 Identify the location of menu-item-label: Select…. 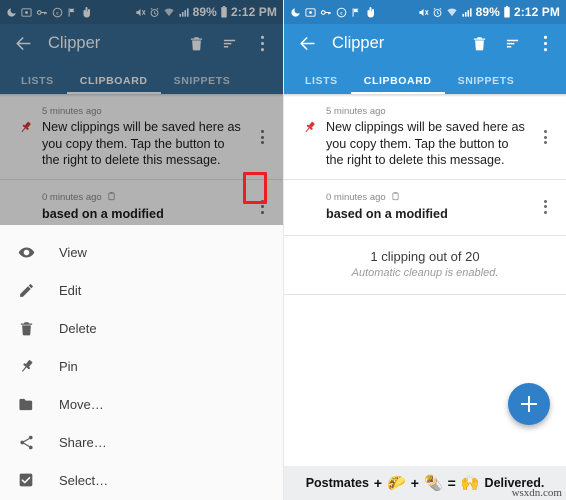
(84, 480).